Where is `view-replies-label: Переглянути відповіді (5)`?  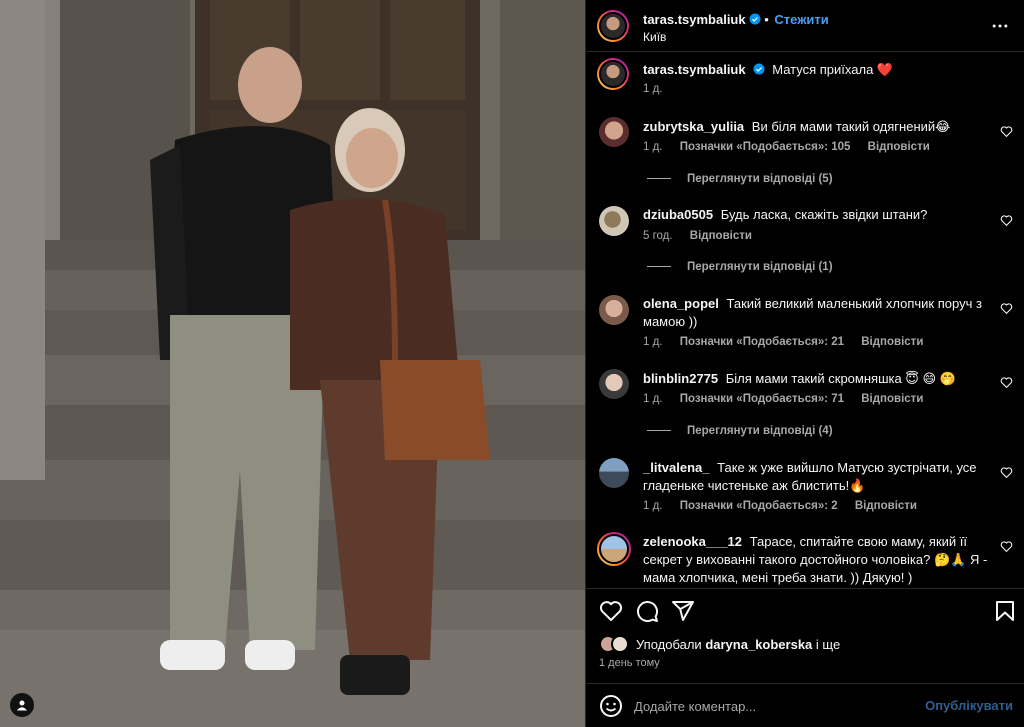 view-replies-label: Переглянути відповіді (5) is located at coordinates (760, 179).